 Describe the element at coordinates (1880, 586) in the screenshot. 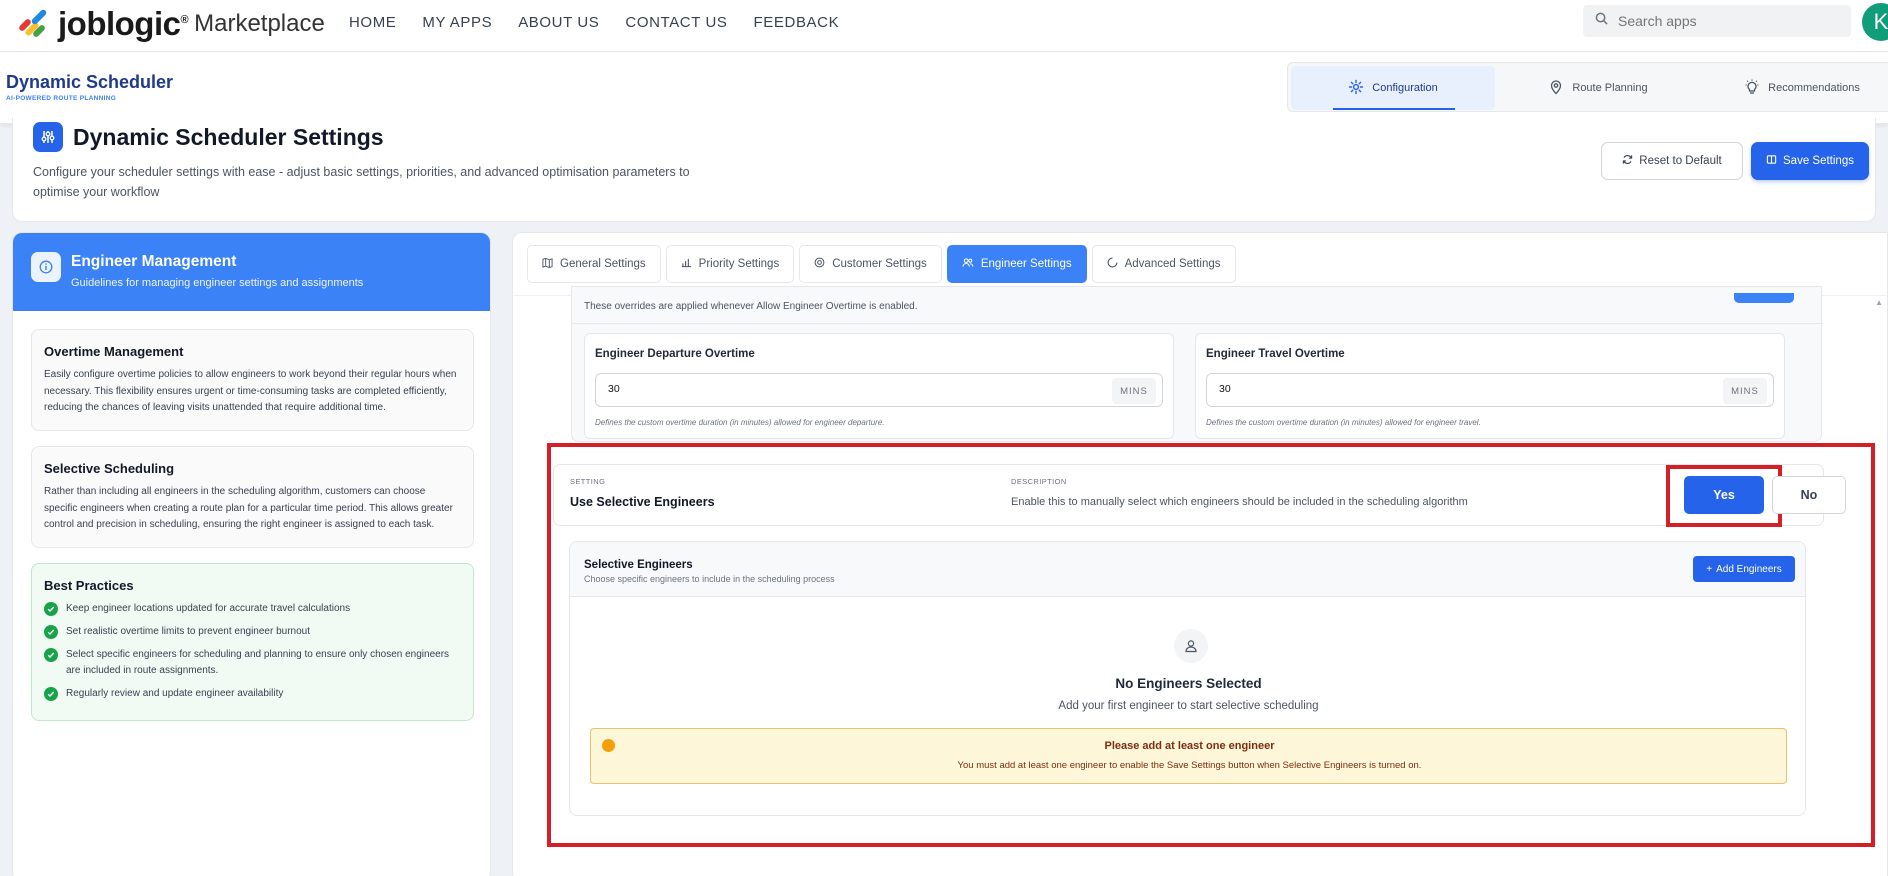

I see `scrollbar: ▲` at that location.